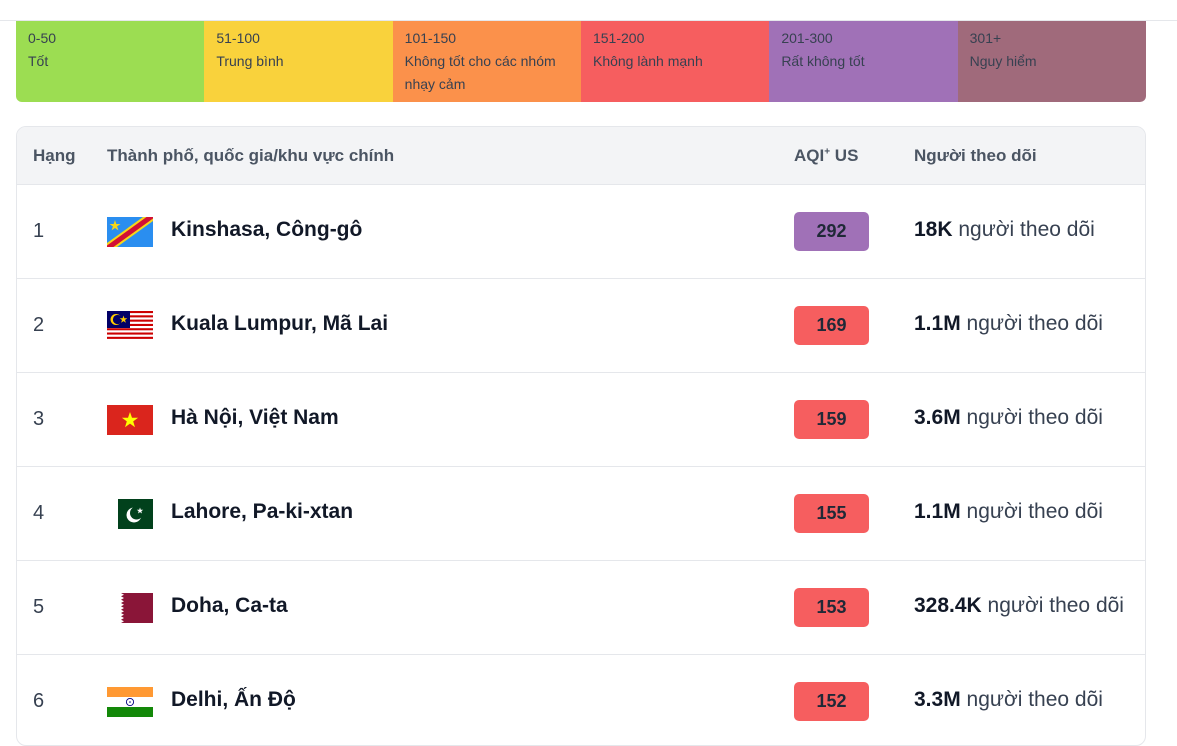 Image resolution: width=1177 pixels, height=746 pixels. I want to click on header-followers: Người theo dõi, so click(975, 156).